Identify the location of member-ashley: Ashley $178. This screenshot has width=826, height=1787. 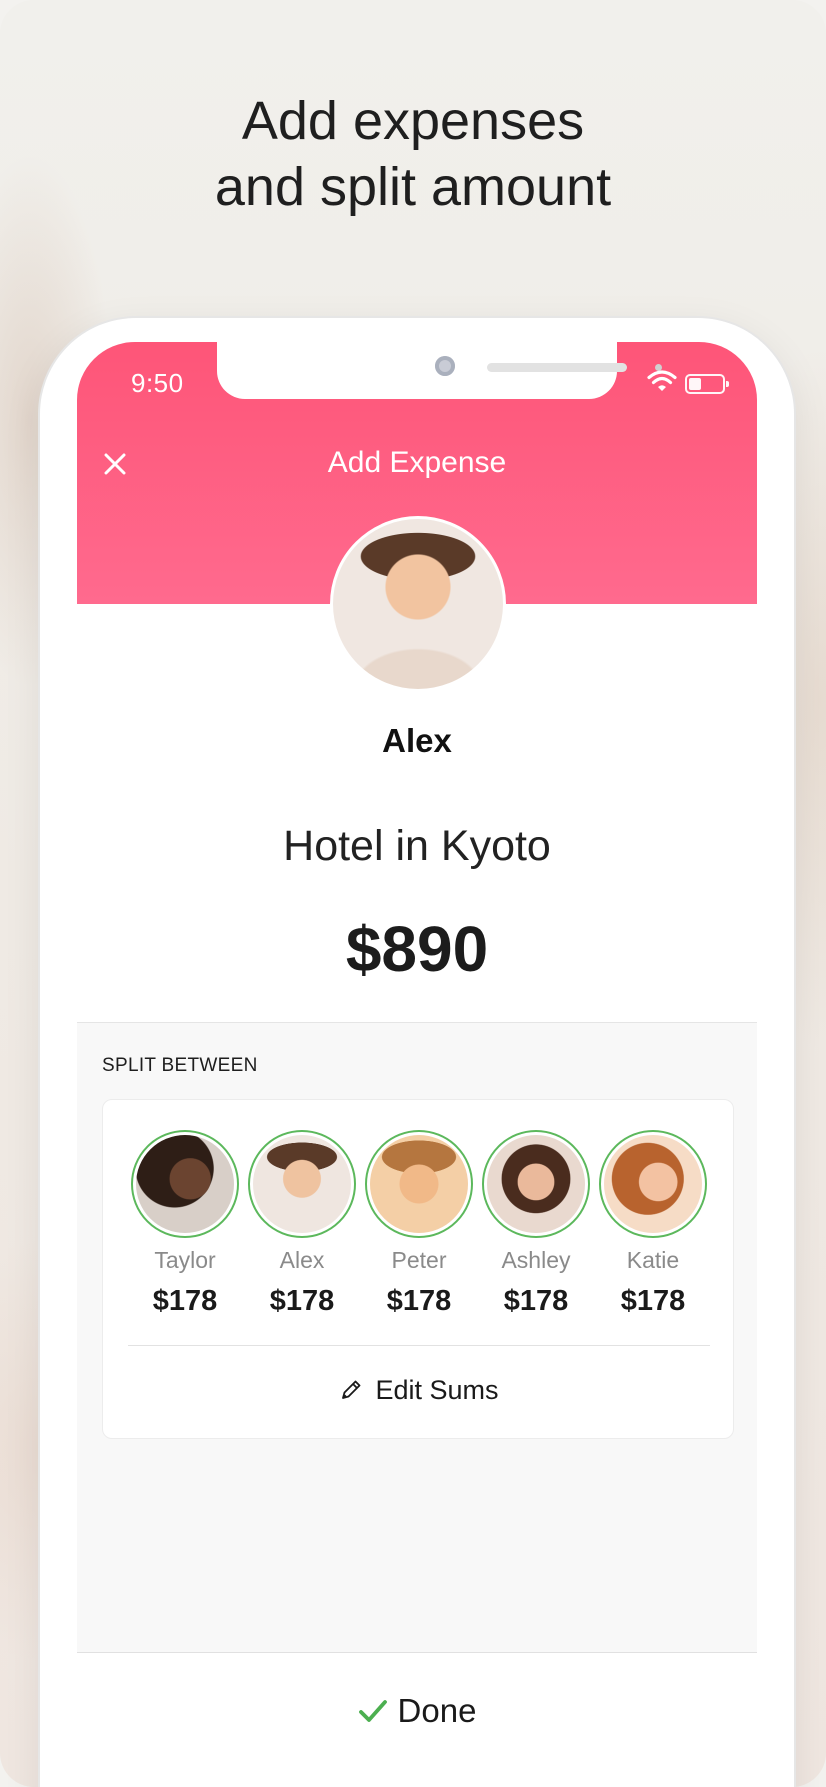
(536, 1225).